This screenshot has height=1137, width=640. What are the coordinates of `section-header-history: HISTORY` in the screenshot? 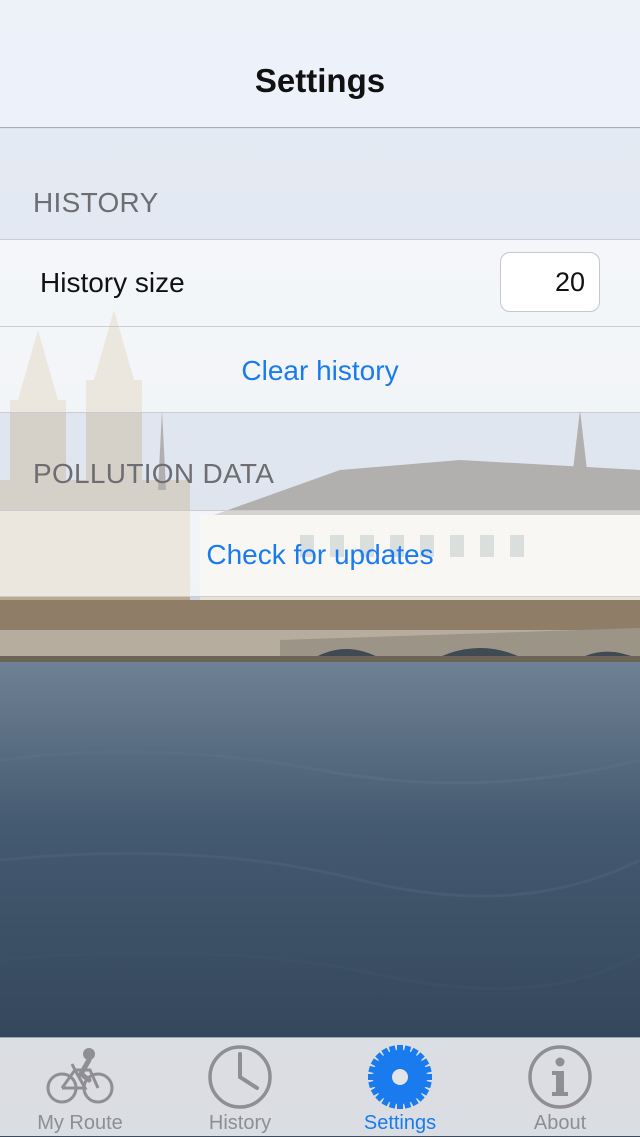 It's located at (320, 184).